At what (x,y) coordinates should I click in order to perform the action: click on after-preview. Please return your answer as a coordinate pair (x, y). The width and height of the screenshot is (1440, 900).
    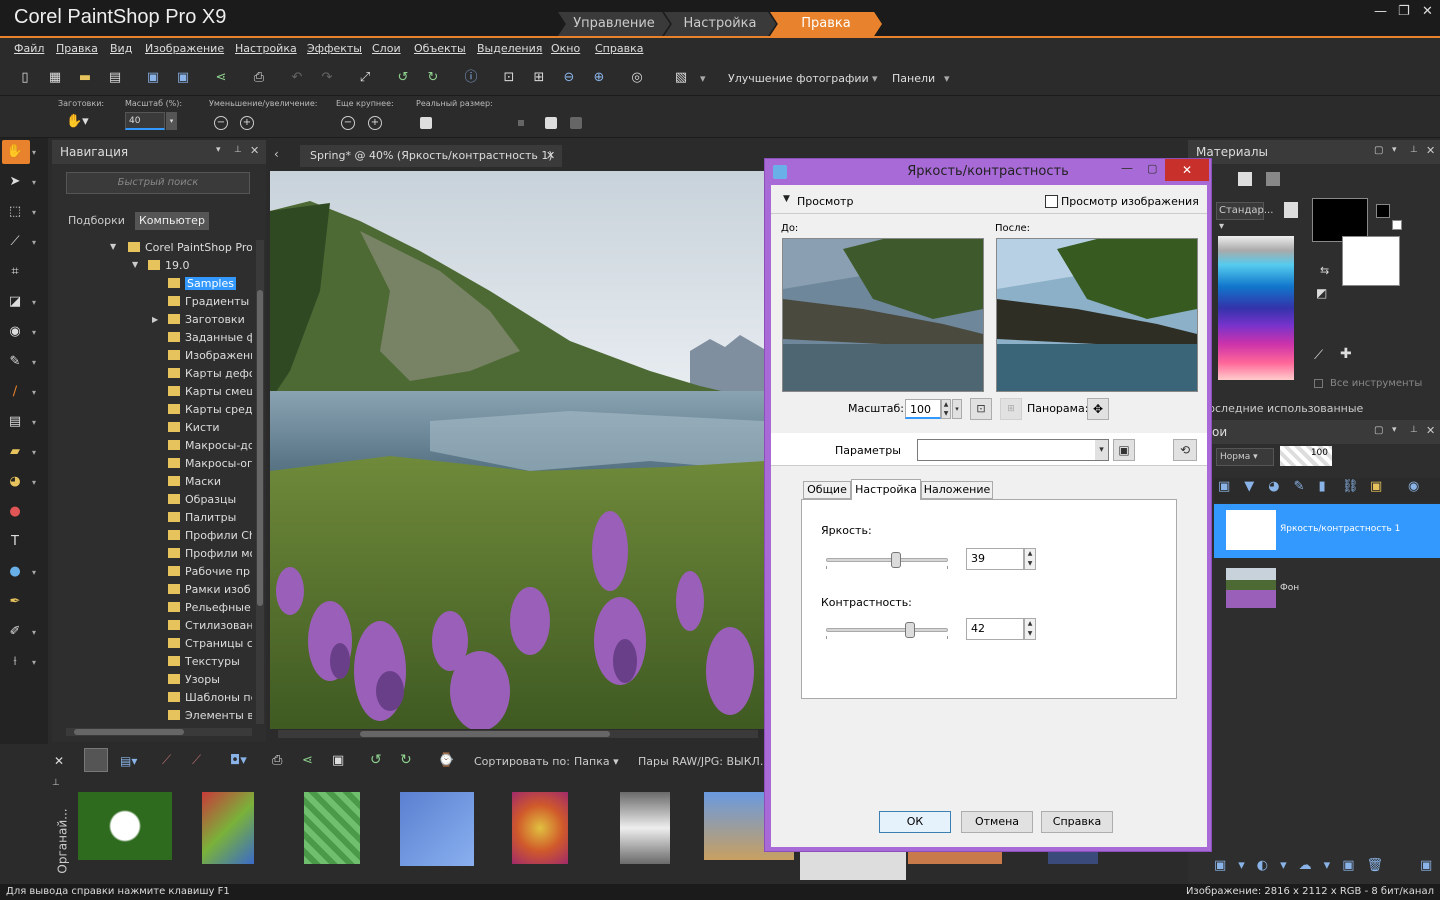
    Looking at the image, I should click on (1097, 315).